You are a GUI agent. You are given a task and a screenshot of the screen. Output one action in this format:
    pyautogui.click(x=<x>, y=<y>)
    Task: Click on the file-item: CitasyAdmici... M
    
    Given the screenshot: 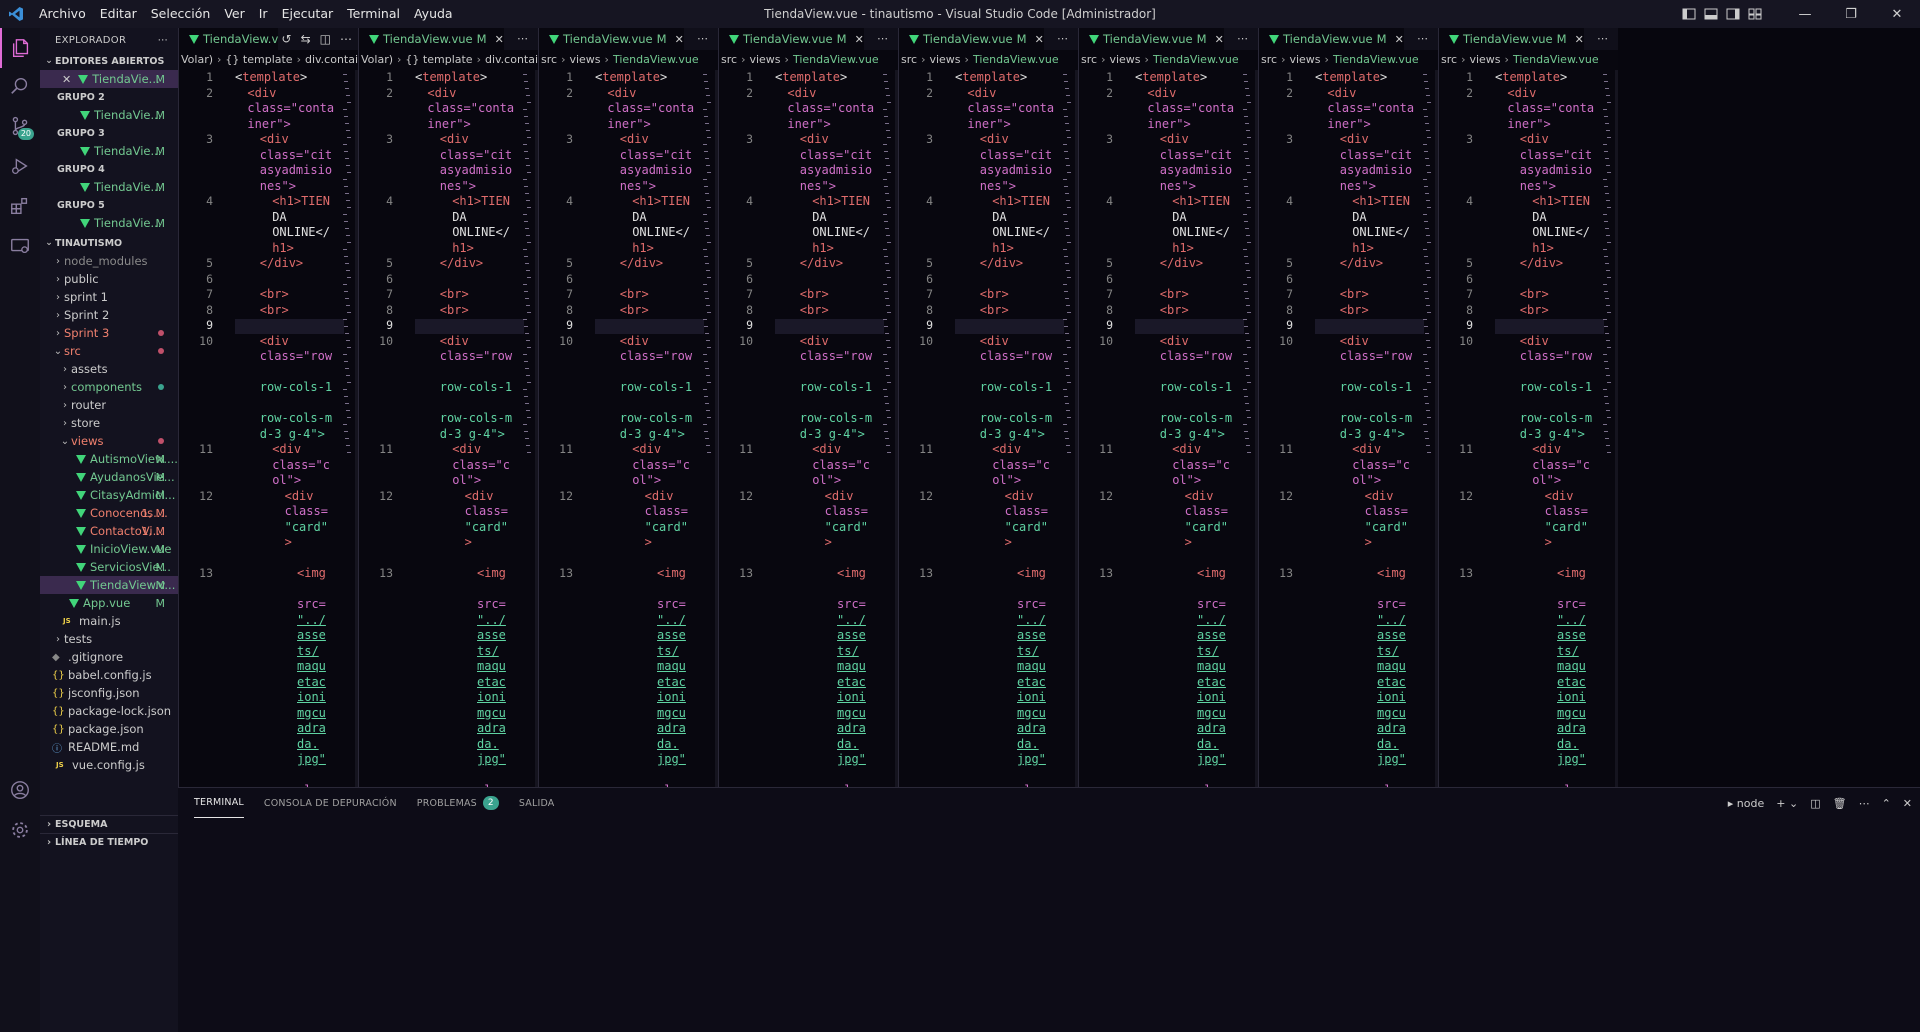 What is the action you would take?
    pyautogui.click(x=109, y=495)
    